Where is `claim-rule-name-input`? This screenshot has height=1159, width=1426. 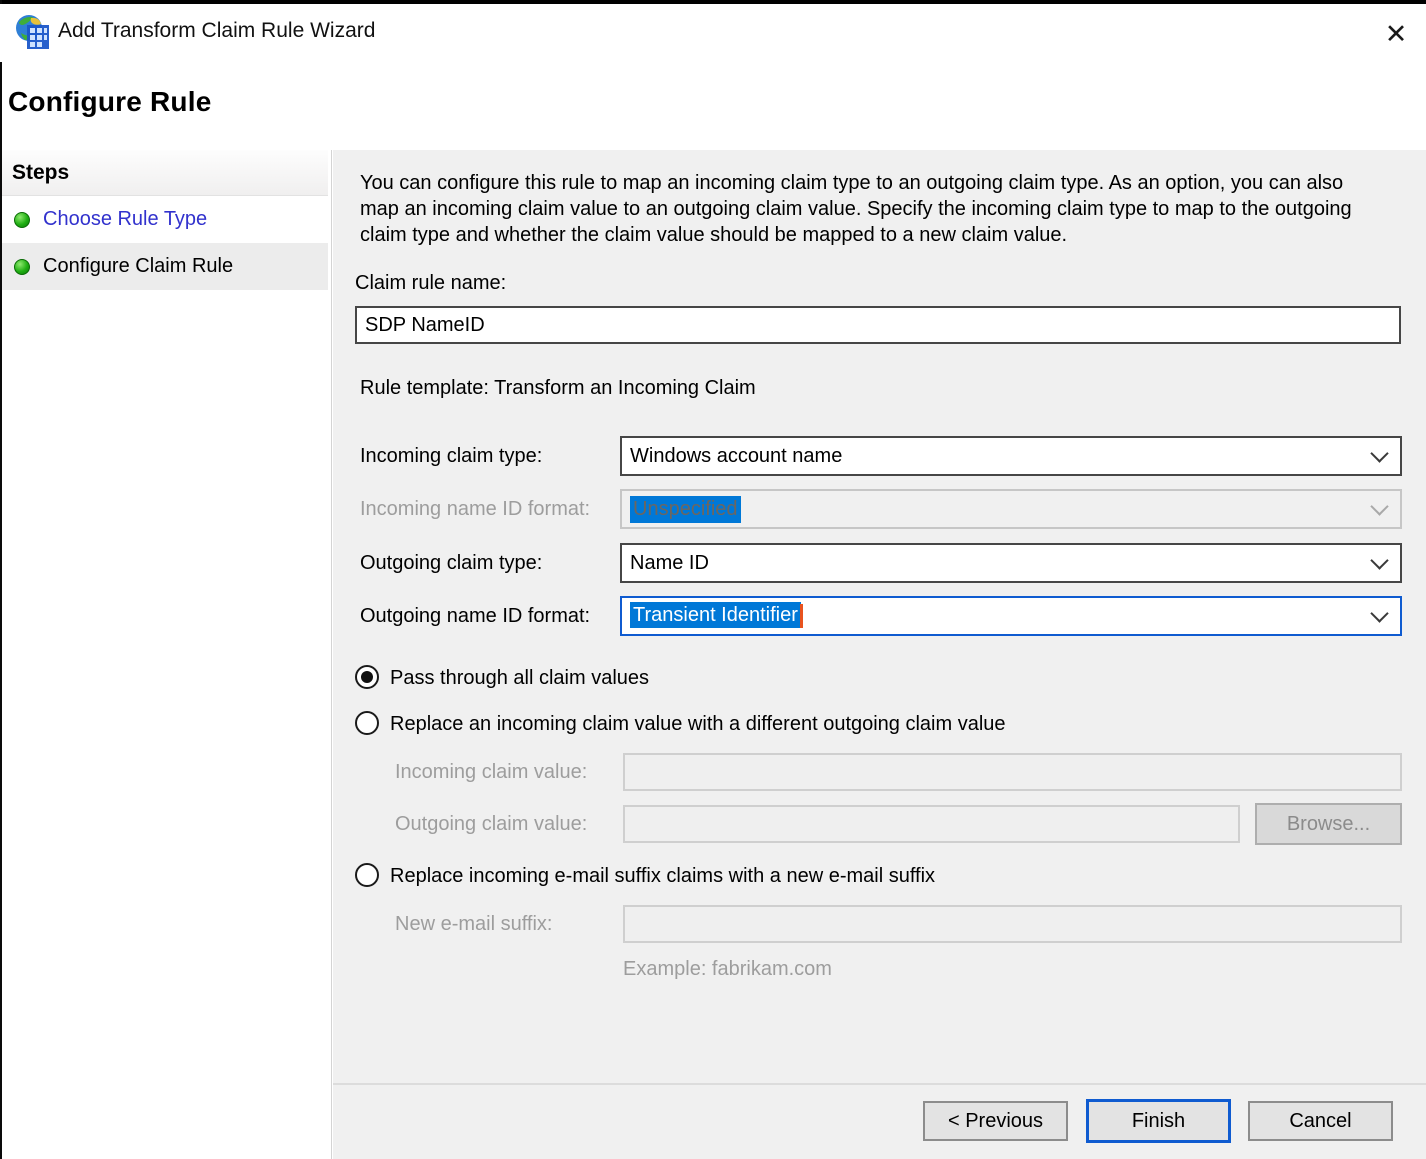 claim-rule-name-input is located at coordinates (878, 325).